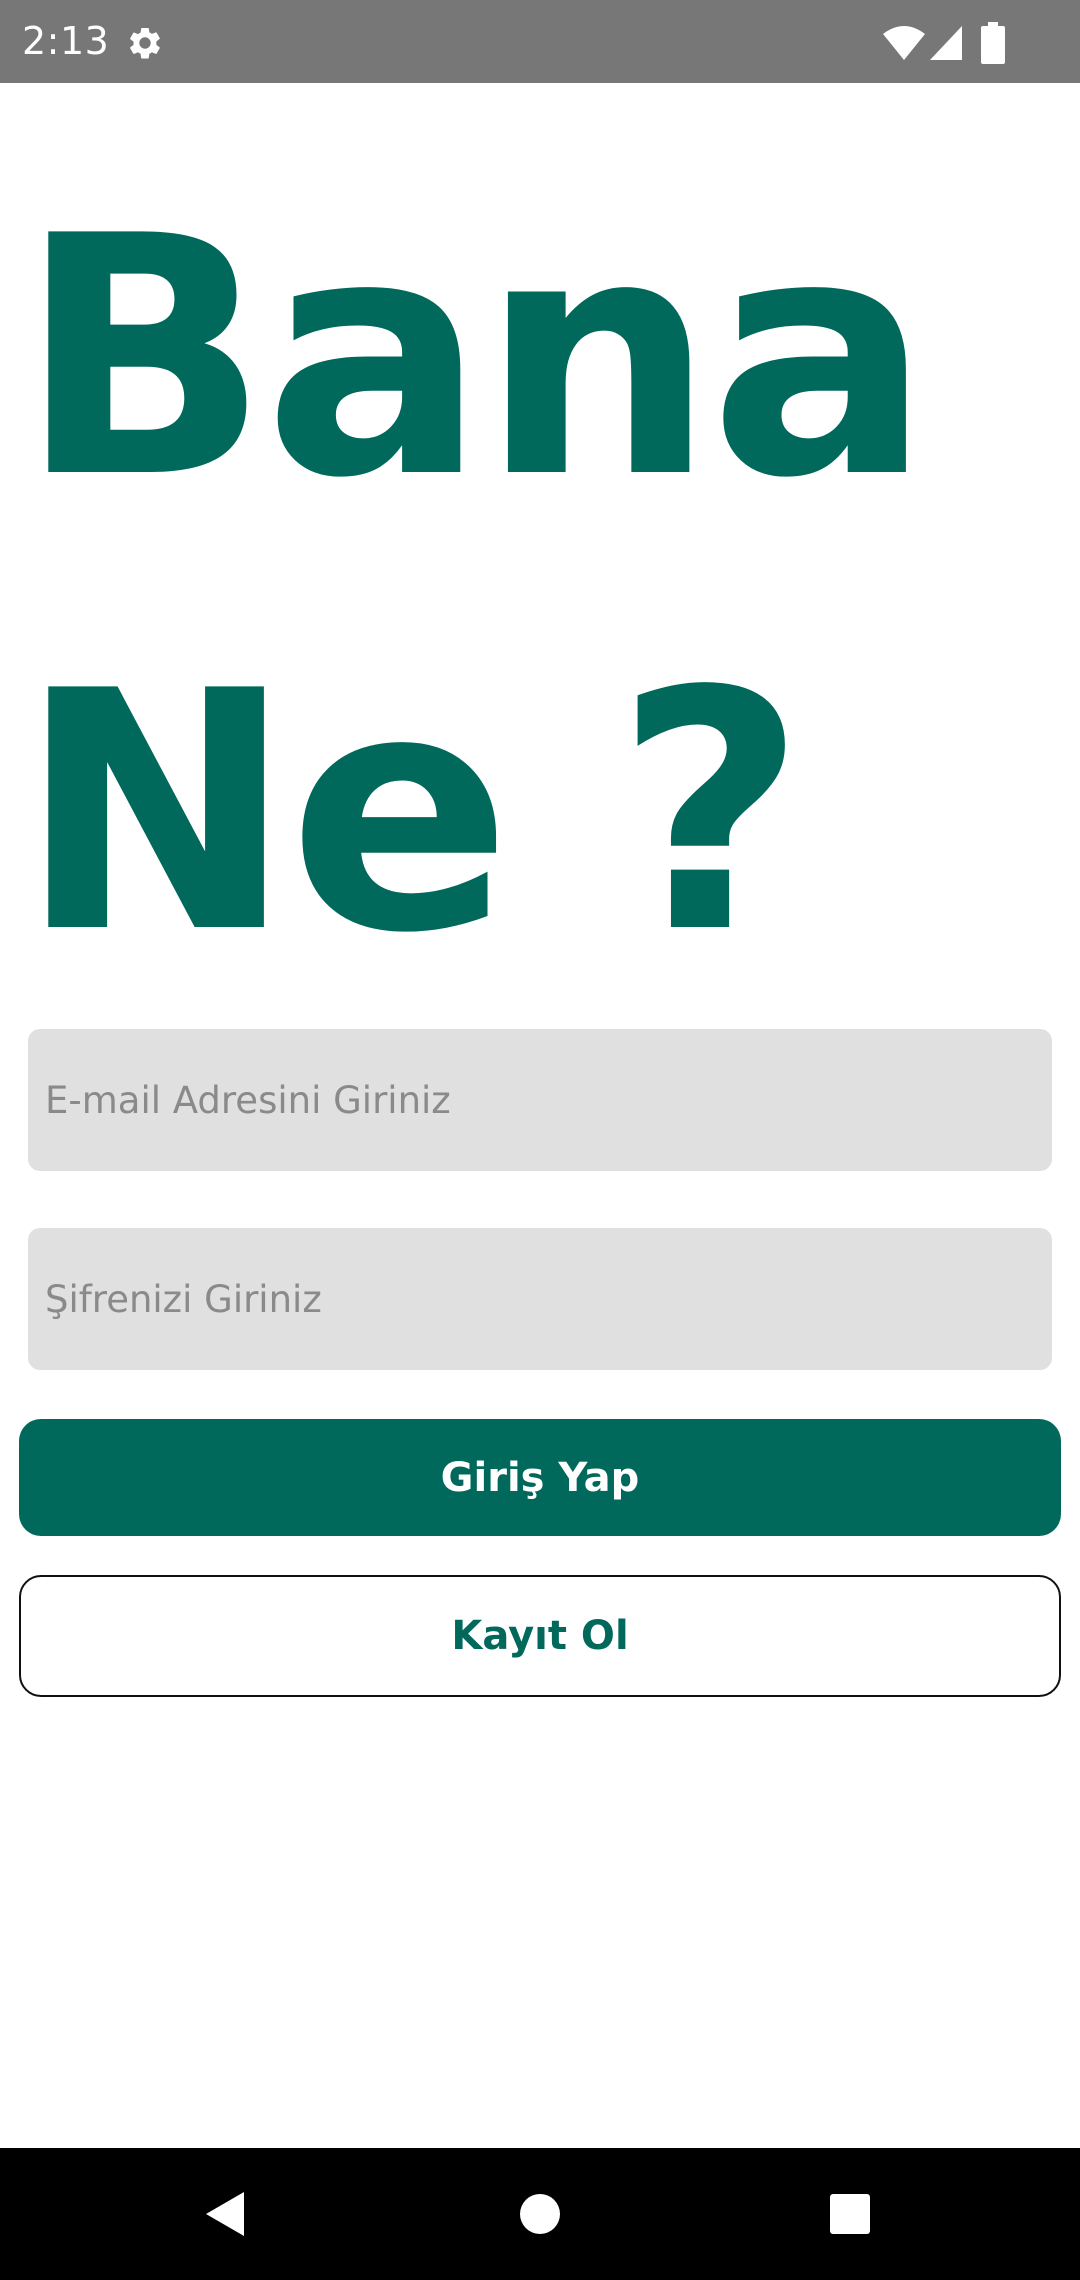 This screenshot has height=2280, width=1080. What do you see at coordinates (145, 43) in the screenshot?
I see `gear-icon` at bounding box center [145, 43].